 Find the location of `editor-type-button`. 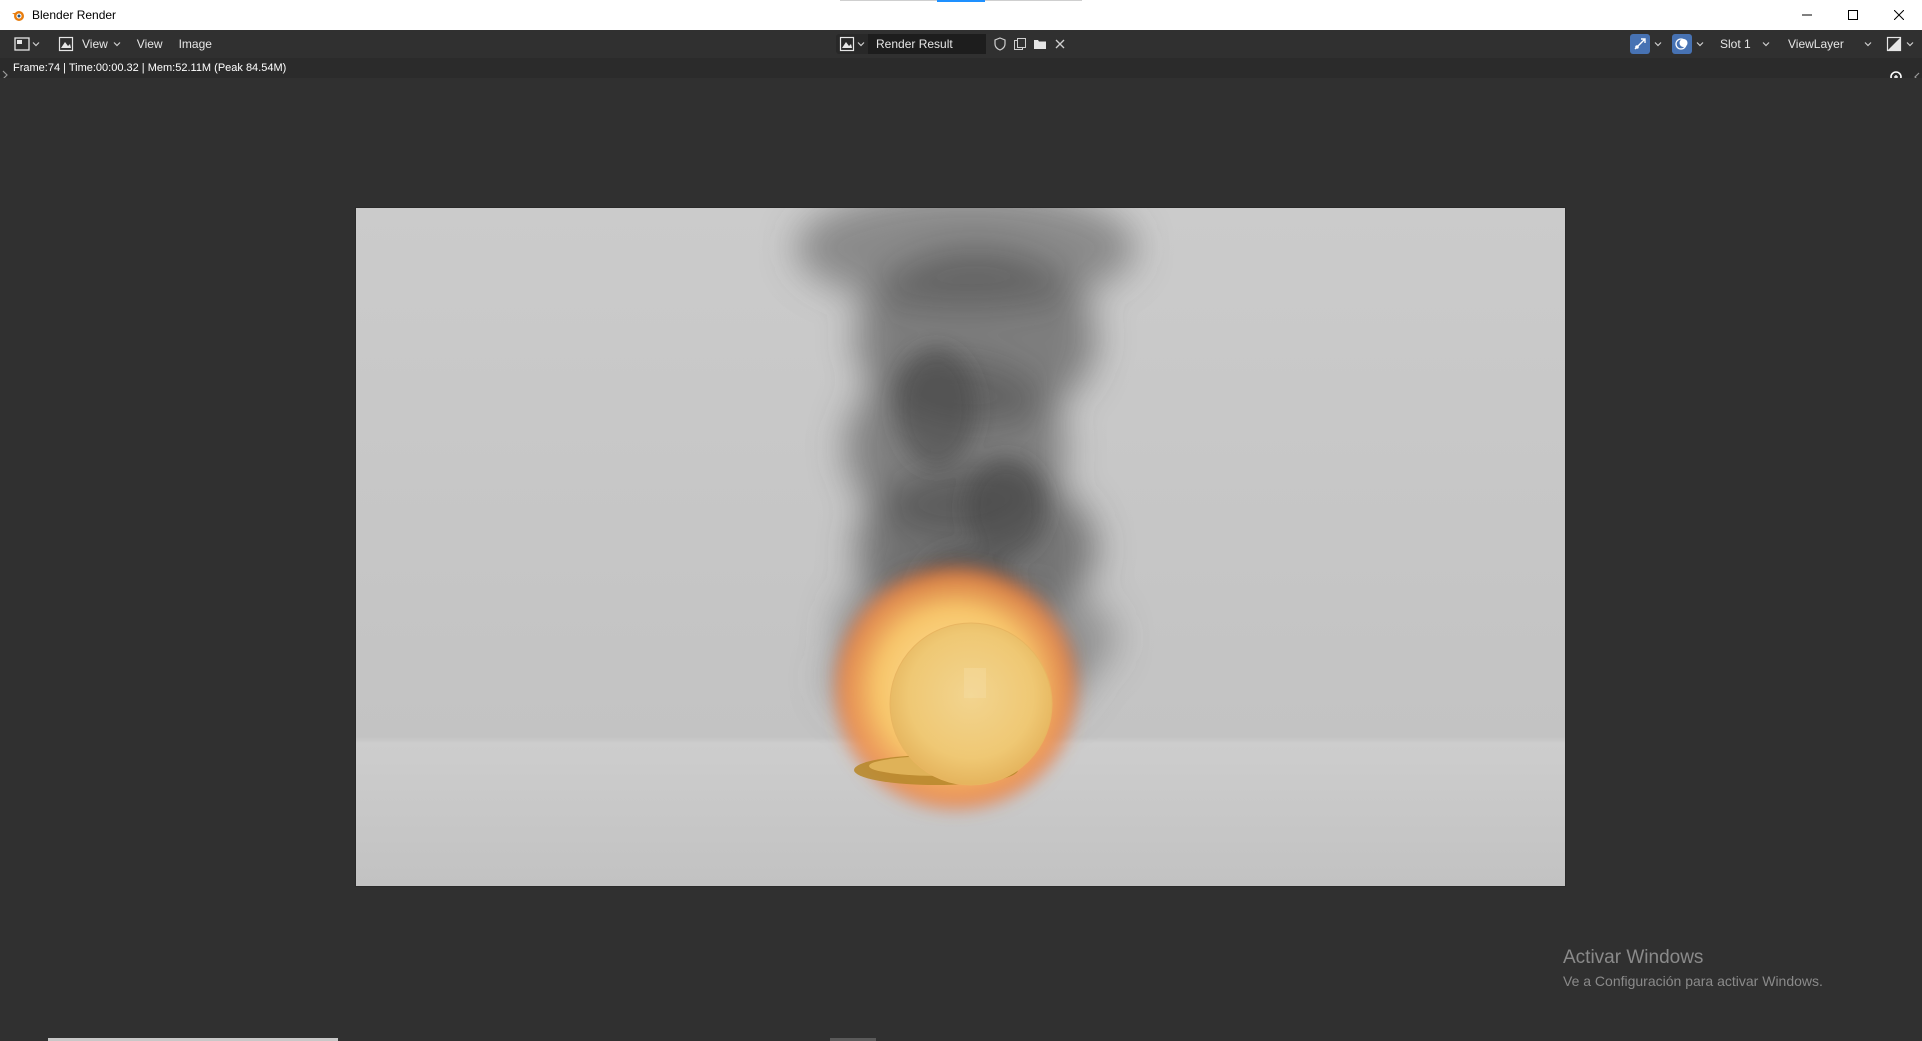

editor-type-button is located at coordinates (27, 44).